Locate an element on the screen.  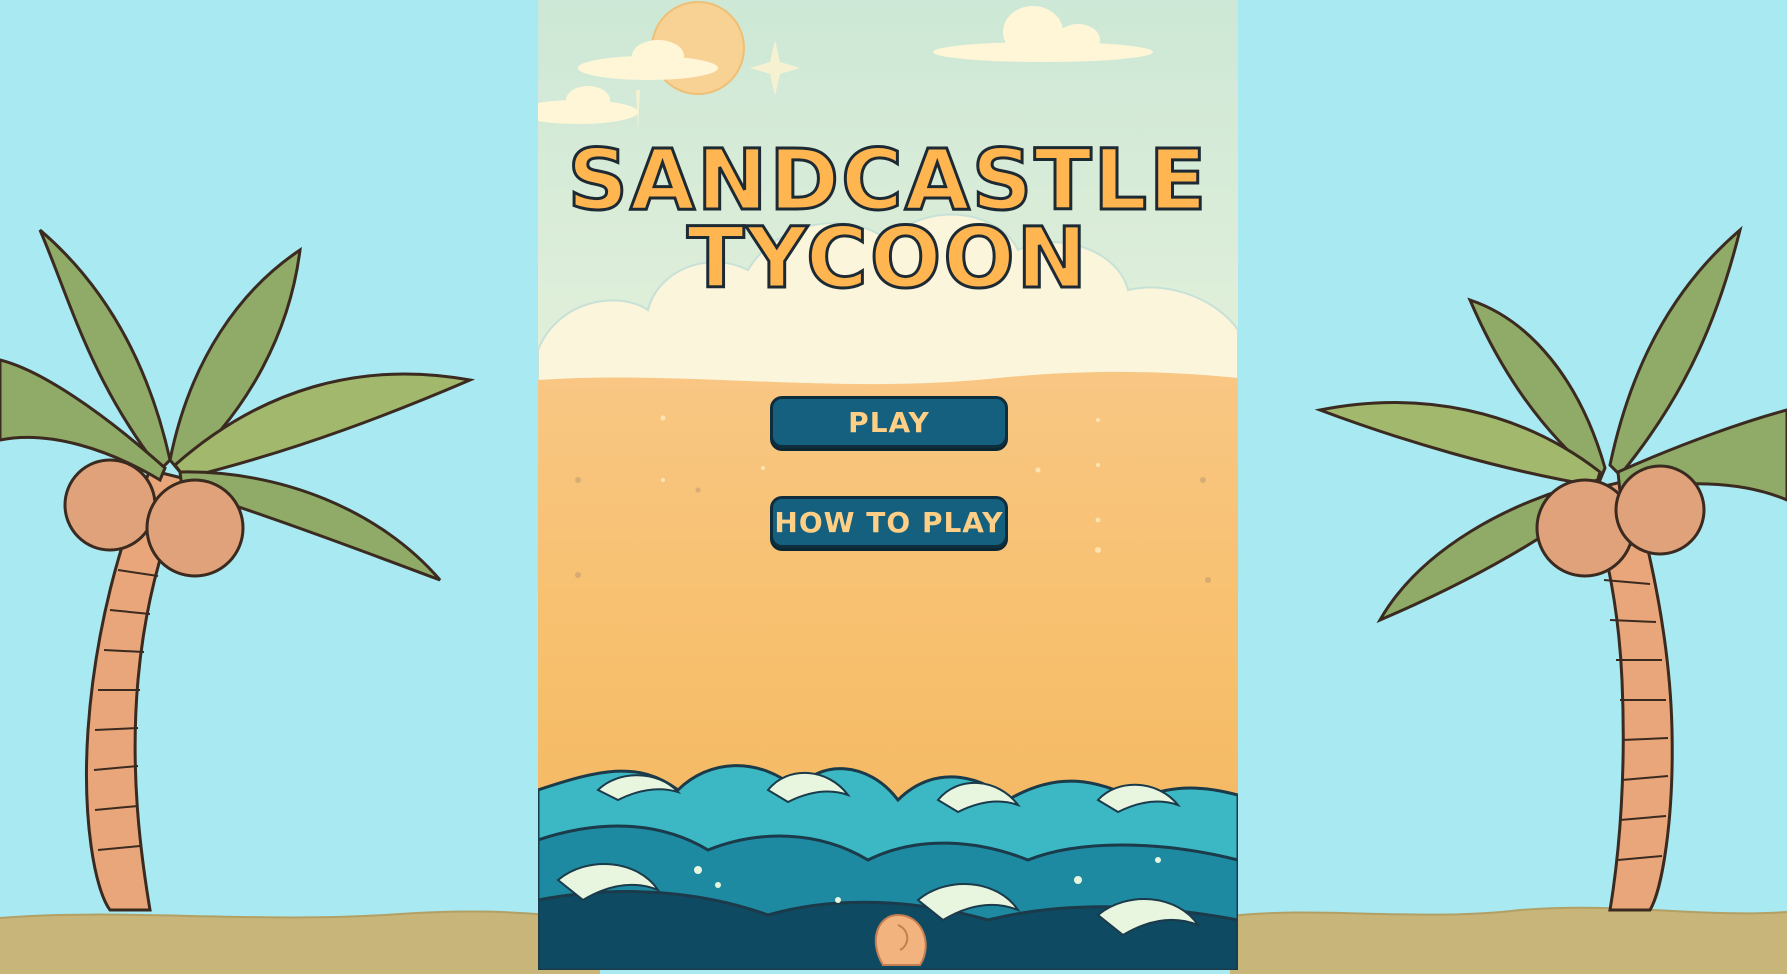
how-to-play-button: HOW TO PLAY is located at coordinates (889, 522).